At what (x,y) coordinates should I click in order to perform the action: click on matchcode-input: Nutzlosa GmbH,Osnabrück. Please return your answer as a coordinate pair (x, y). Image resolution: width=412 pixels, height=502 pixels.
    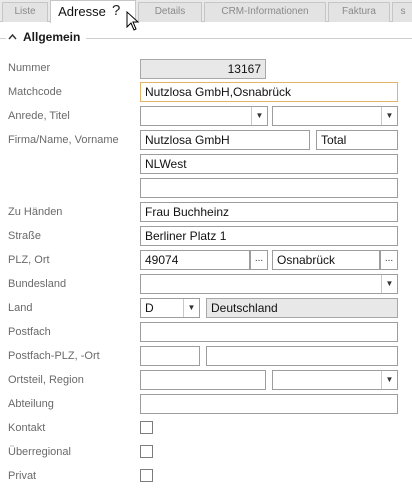
    Looking at the image, I should click on (269, 92).